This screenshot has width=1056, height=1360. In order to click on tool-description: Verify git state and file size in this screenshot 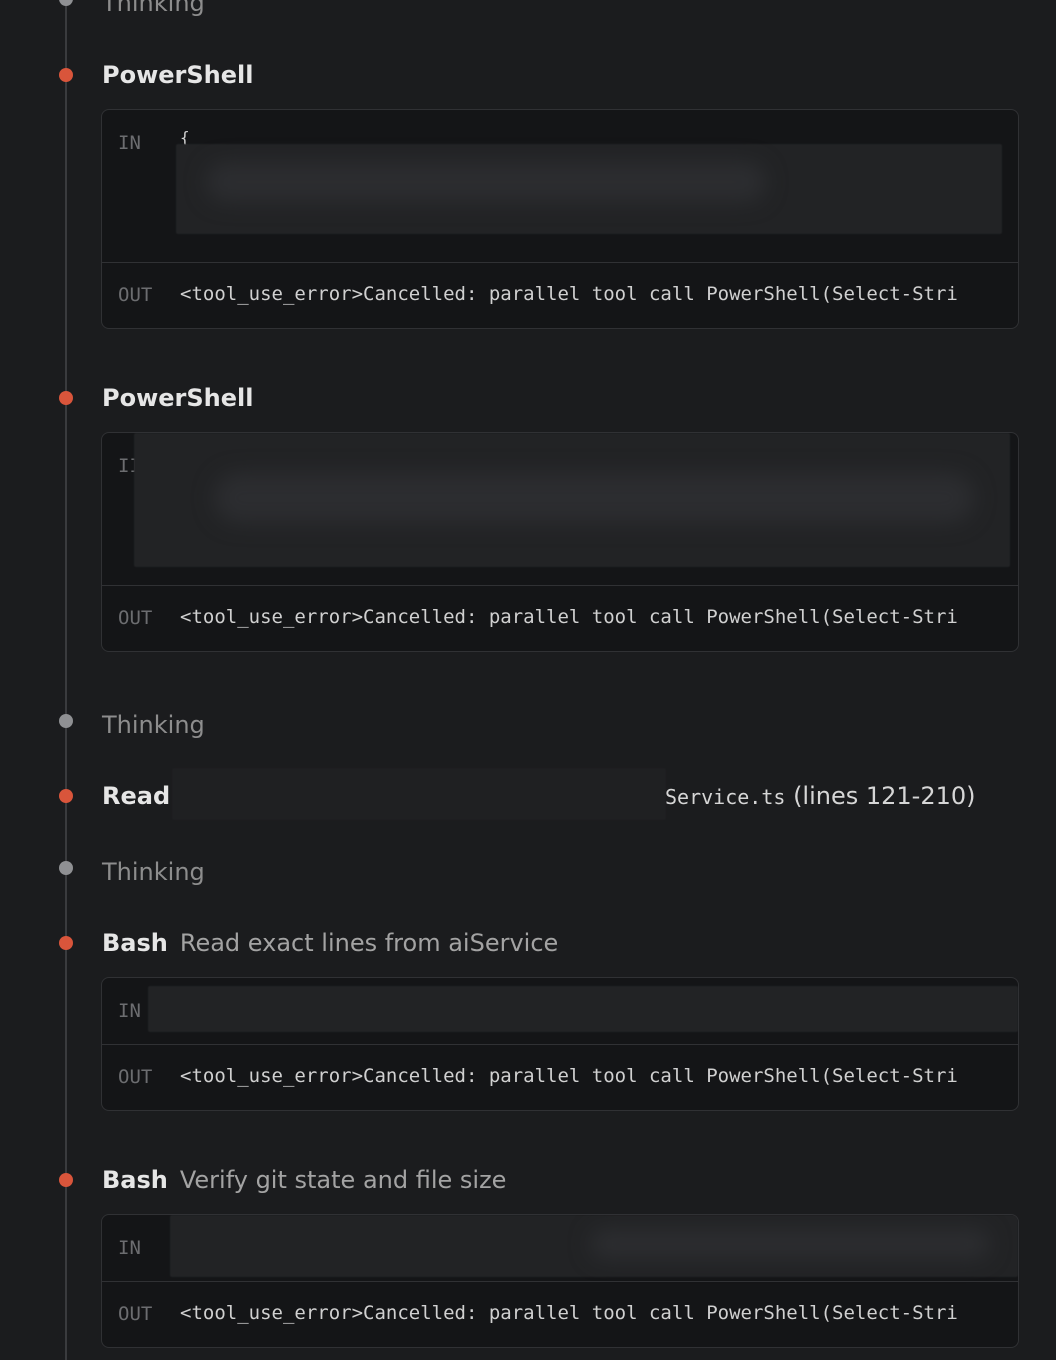, I will do `click(343, 1180)`.